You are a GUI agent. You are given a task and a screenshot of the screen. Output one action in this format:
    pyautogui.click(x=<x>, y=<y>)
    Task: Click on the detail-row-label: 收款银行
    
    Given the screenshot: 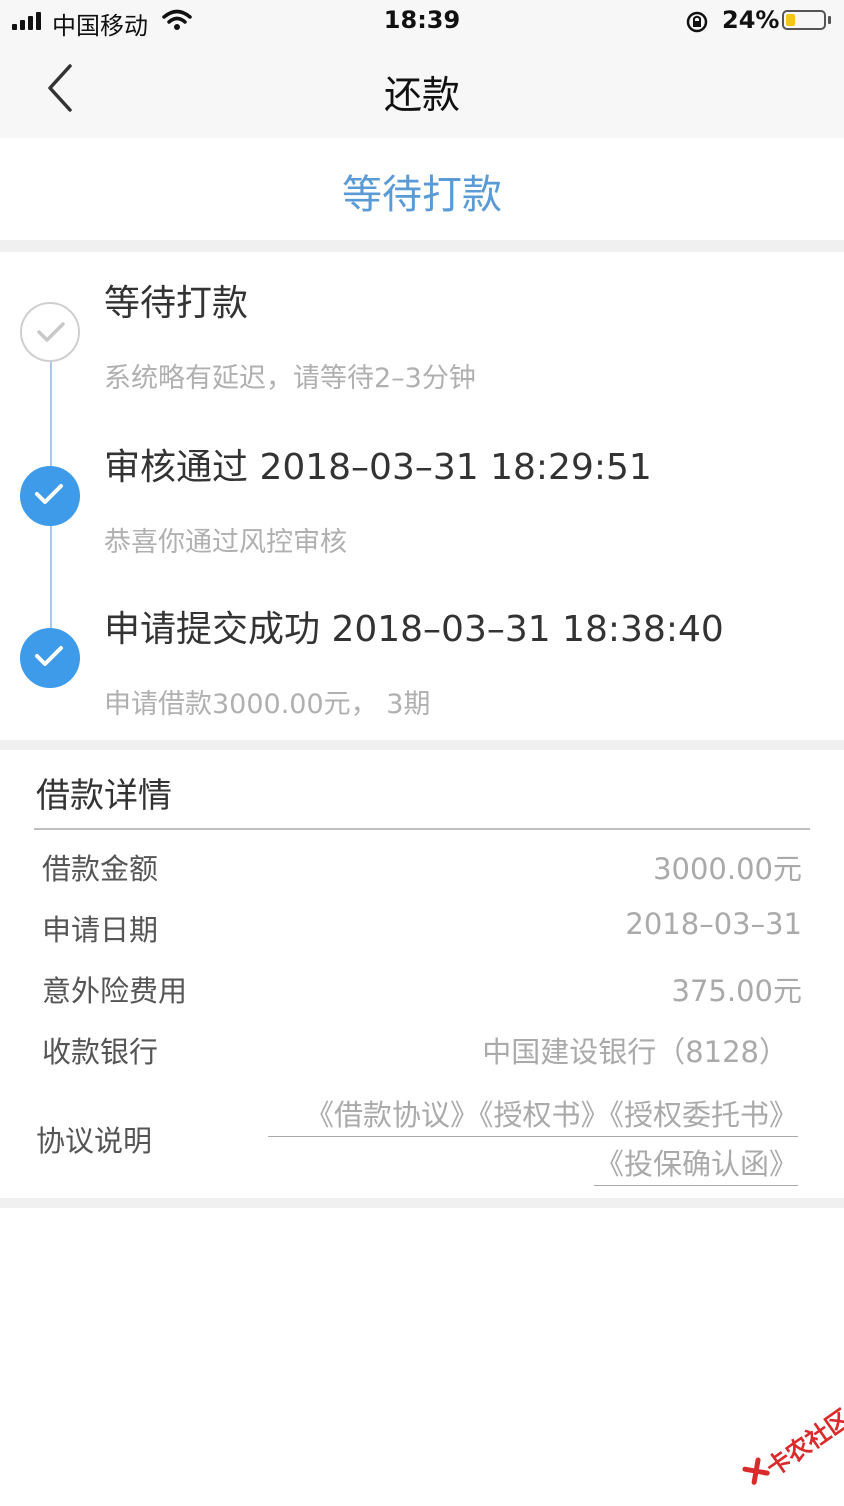 What is the action you would take?
    pyautogui.click(x=100, y=1052)
    